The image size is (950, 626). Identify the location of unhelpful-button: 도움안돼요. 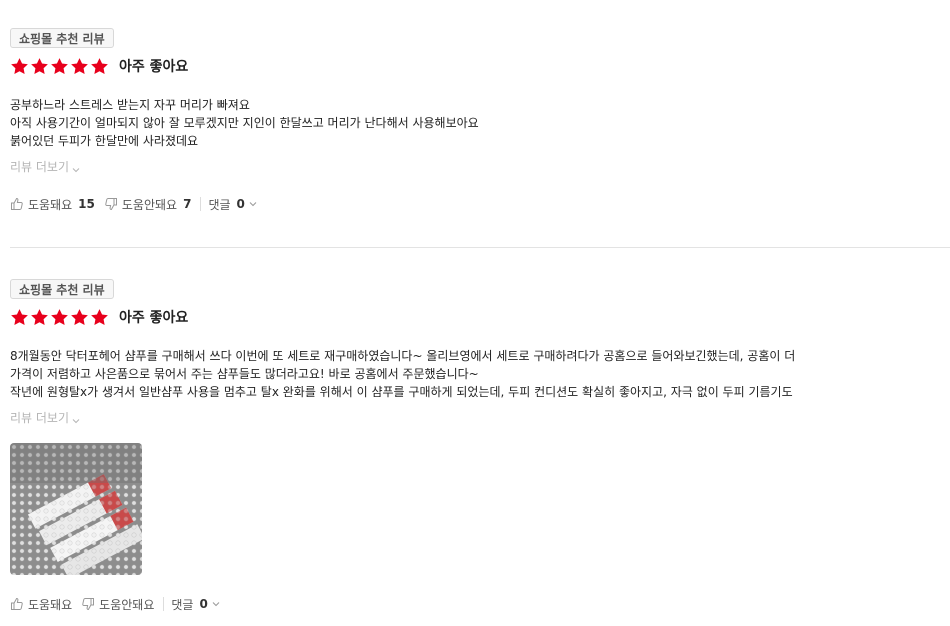
(117, 604).